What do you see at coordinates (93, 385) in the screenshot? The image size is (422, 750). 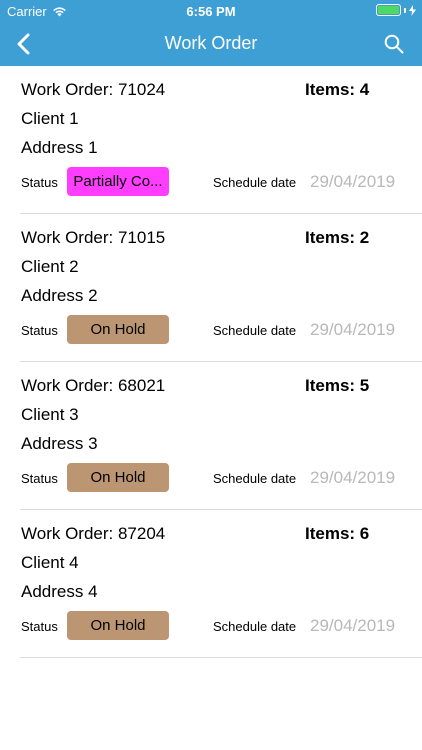 I see `work-order-number: Work Order: 68021` at bounding box center [93, 385].